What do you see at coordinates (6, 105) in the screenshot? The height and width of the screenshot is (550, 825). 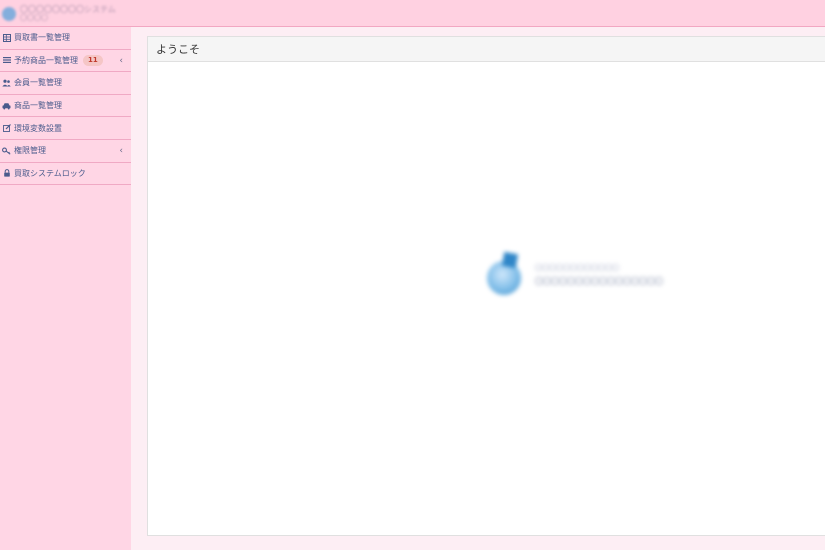 I see `car-icon` at bounding box center [6, 105].